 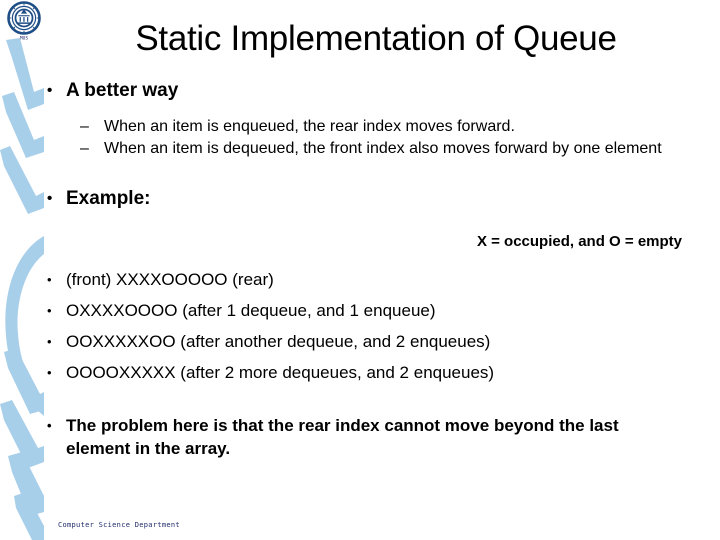 I want to click on bullet-a-better-way-label: A better way, so click(x=122, y=90).